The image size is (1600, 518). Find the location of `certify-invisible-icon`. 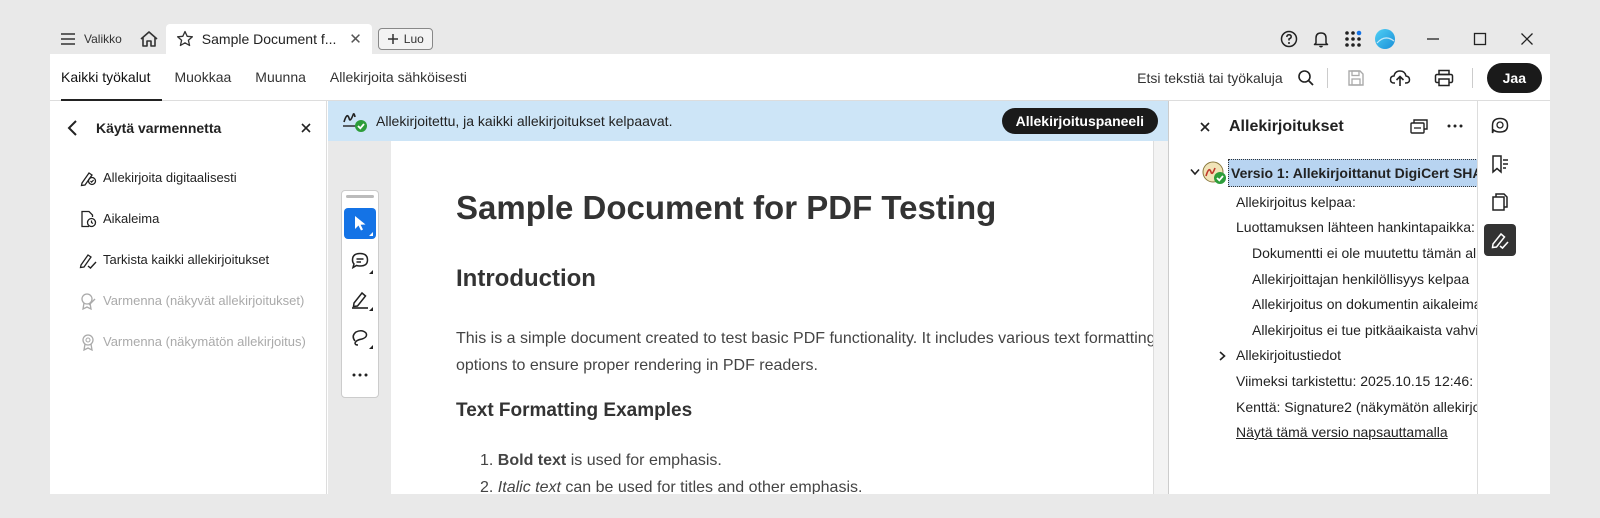

certify-invisible-icon is located at coordinates (88, 342).